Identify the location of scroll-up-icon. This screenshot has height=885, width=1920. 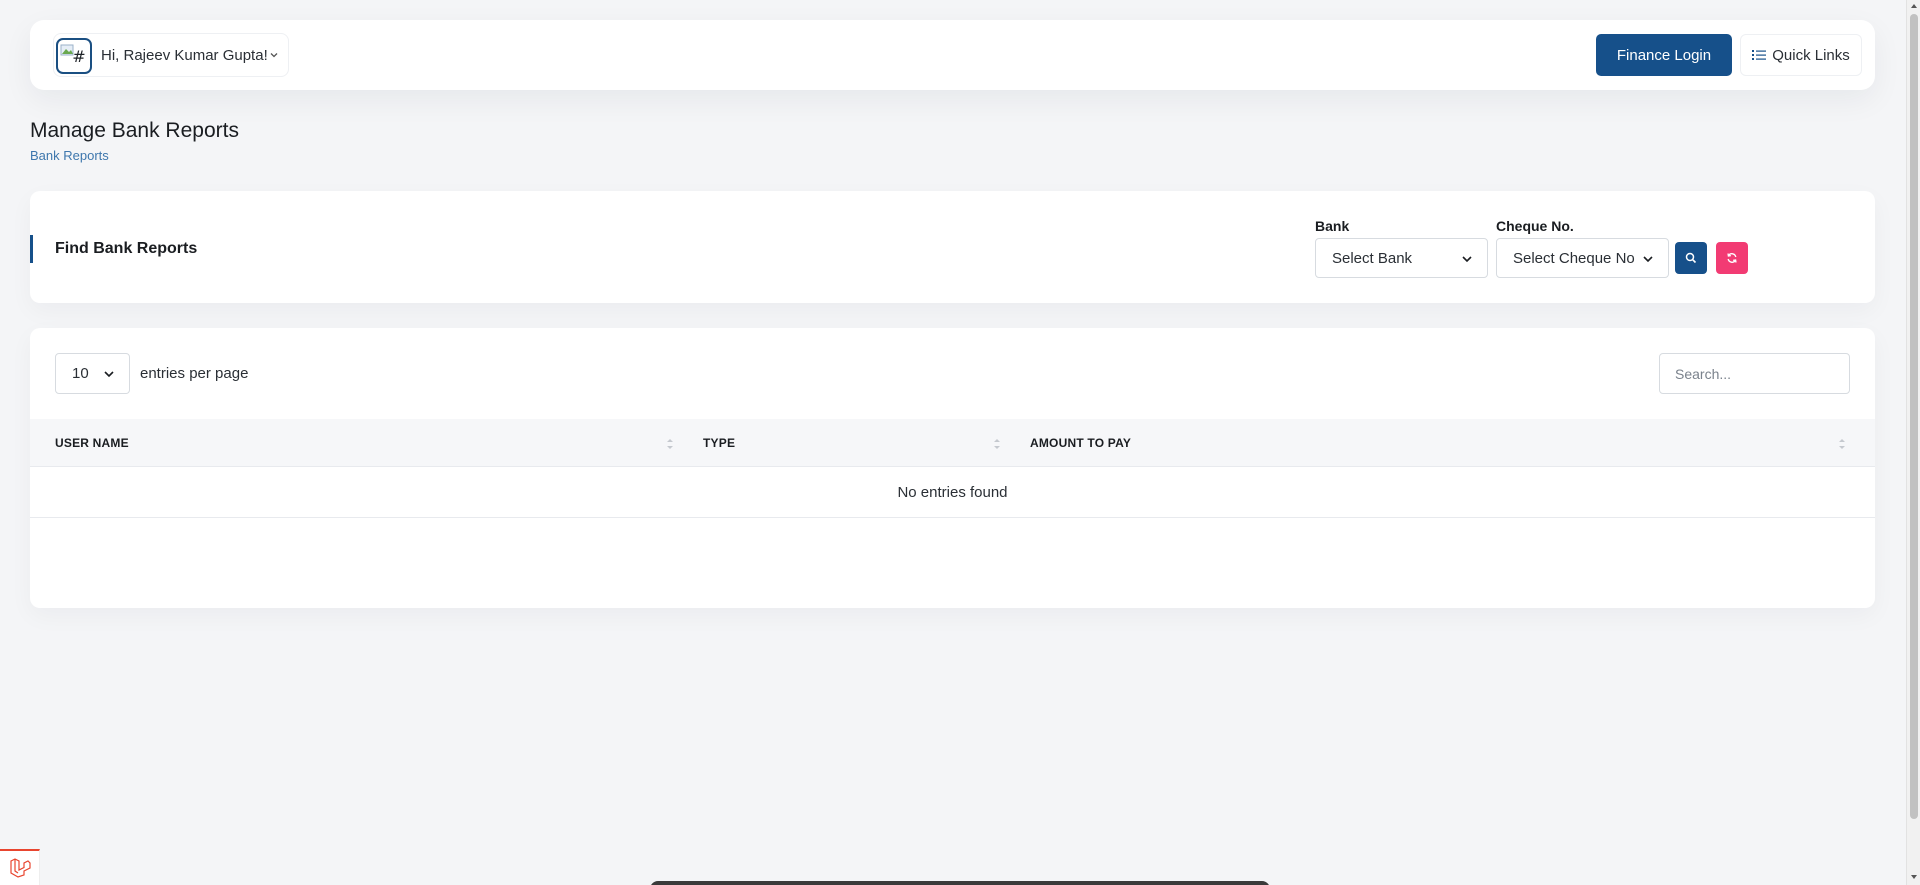
(1914, 6).